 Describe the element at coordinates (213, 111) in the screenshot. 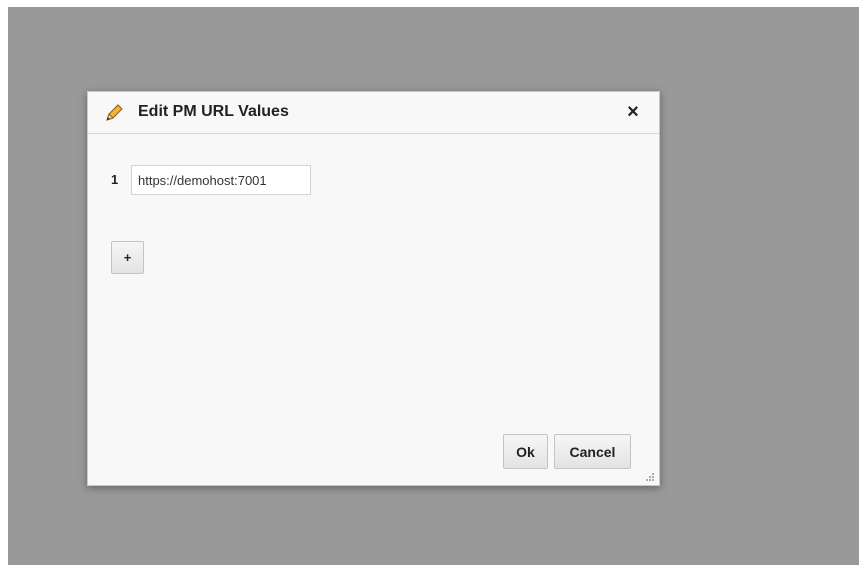

I see `dialog-title: Edit PM URL Values` at that location.